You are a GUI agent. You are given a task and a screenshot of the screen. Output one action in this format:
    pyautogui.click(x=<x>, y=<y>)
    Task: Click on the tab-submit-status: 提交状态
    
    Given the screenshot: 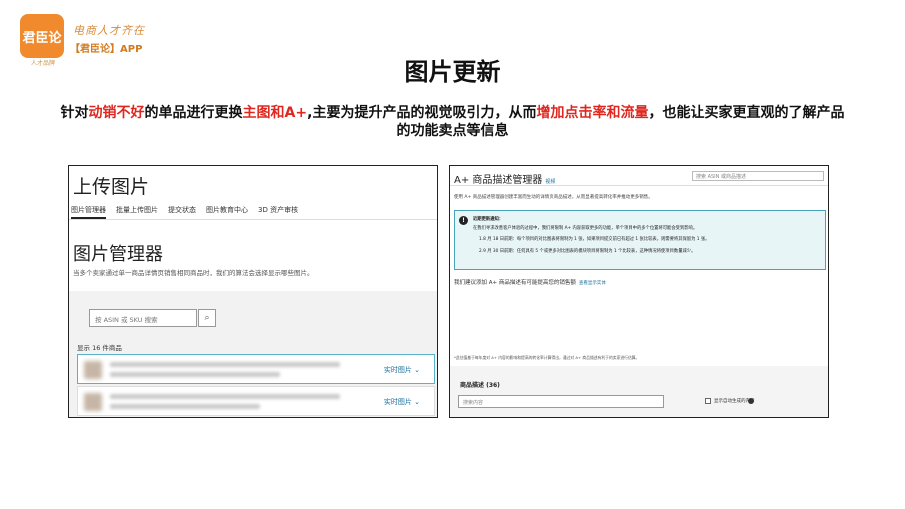 What is the action you would take?
    pyautogui.click(x=182, y=210)
    